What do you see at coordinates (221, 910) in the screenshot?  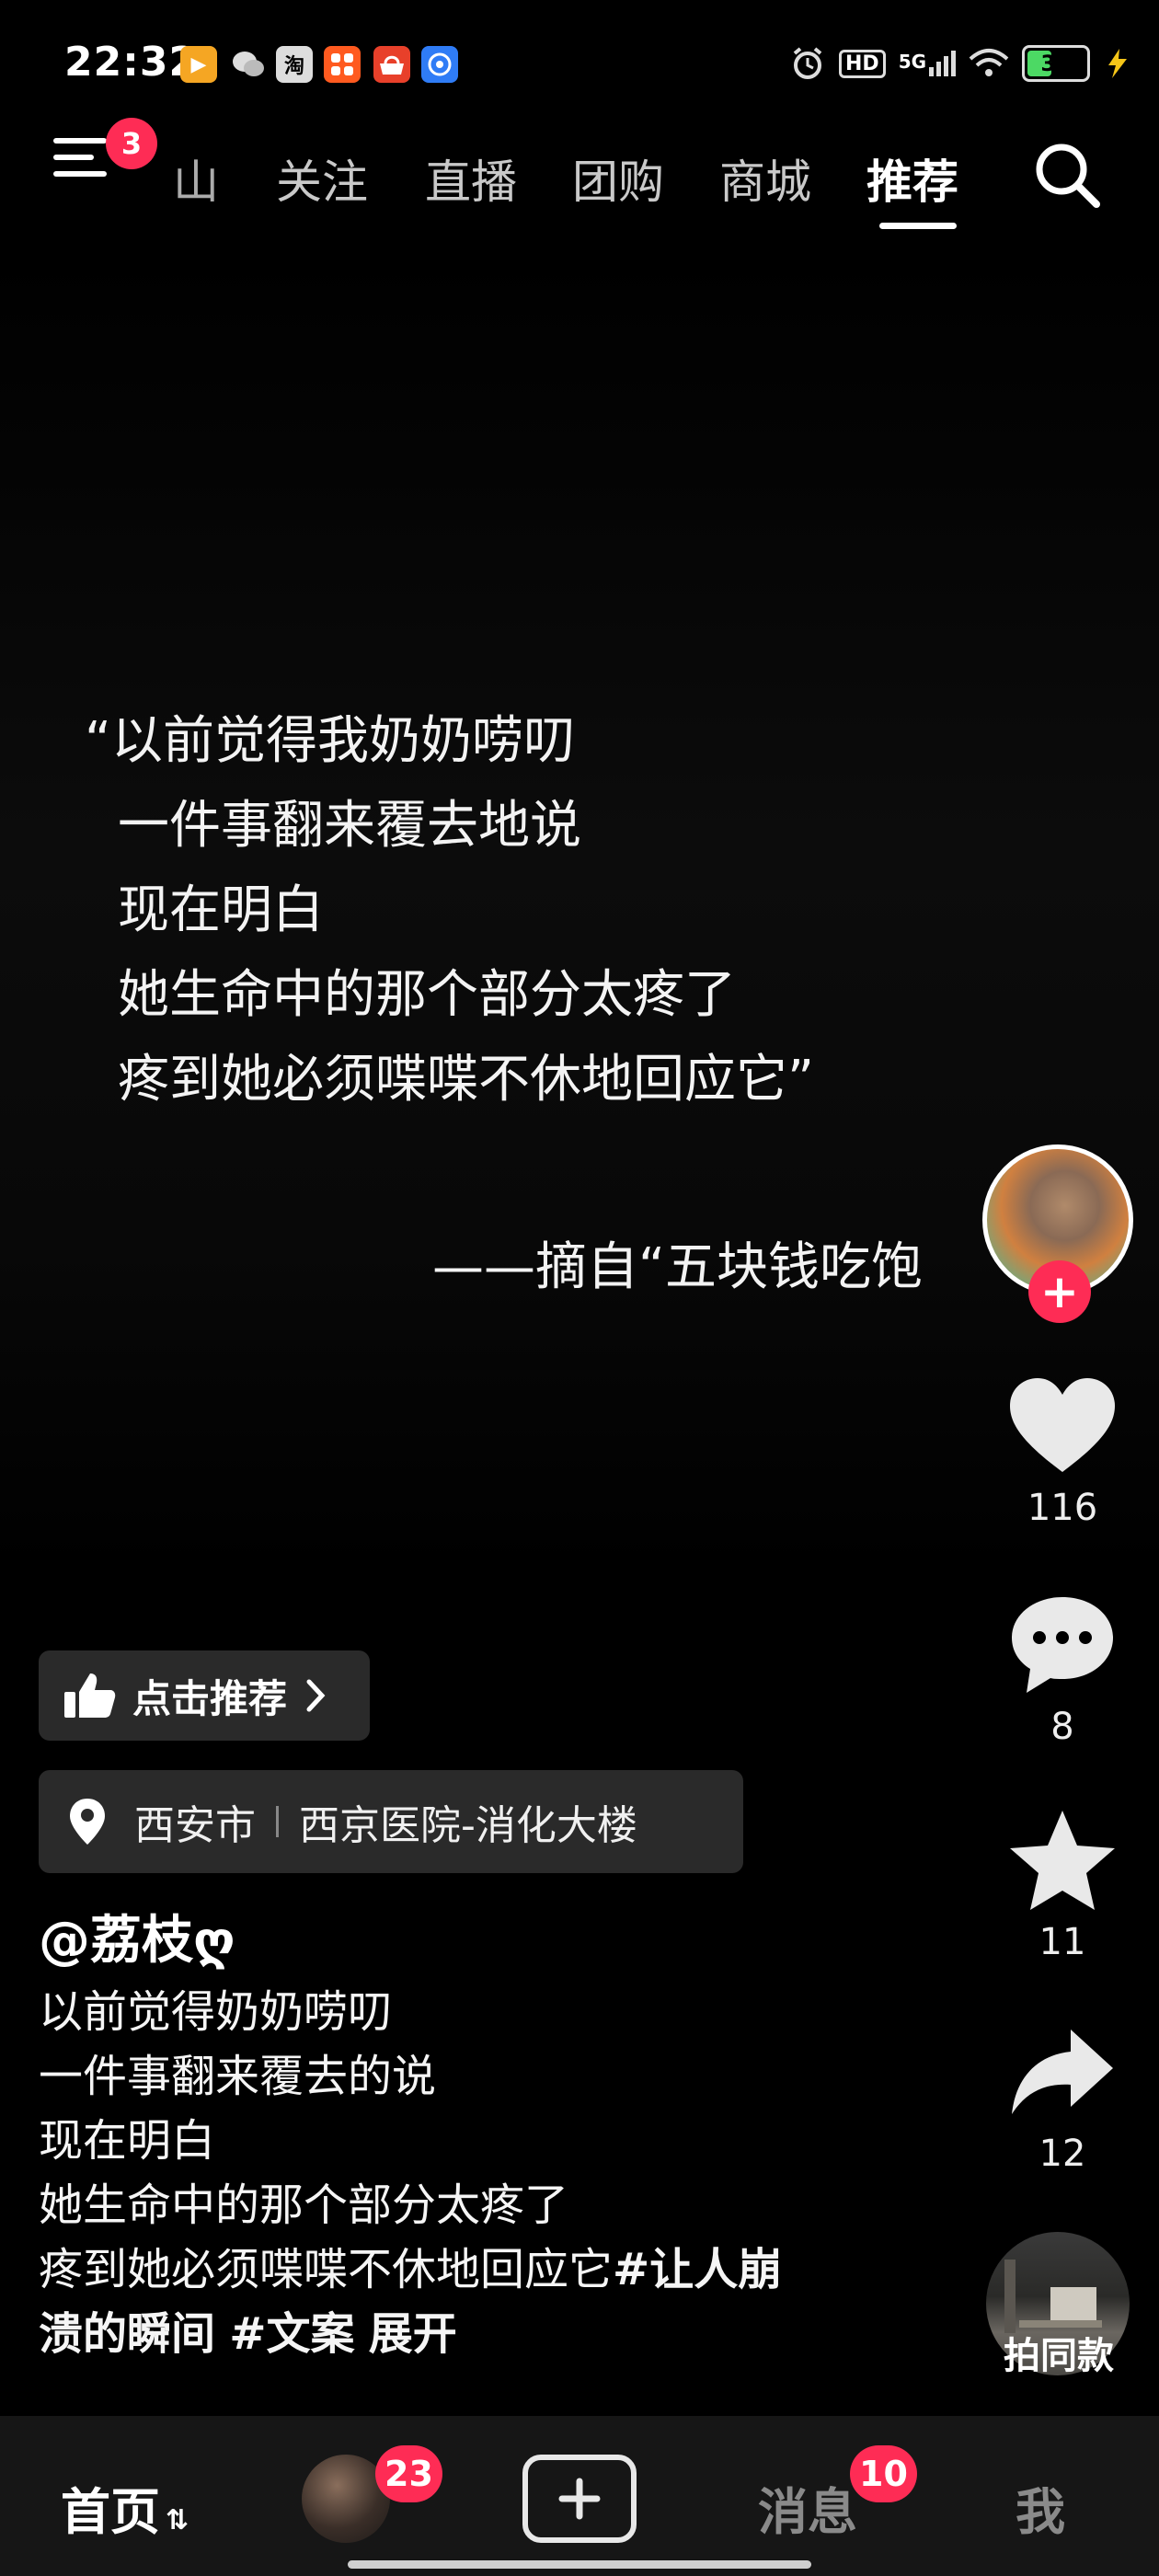 I see `quote-line-3: 现在明白` at bounding box center [221, 910].